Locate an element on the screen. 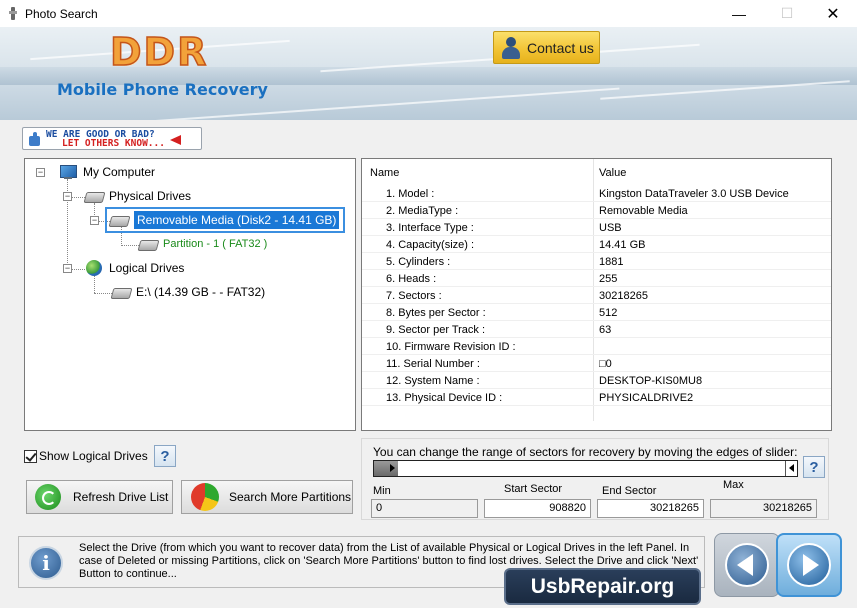 This screenshot has width=857, height=608. show-logical-drives-checkbox: Show Logical Drives is located at coordinates (86, 456).